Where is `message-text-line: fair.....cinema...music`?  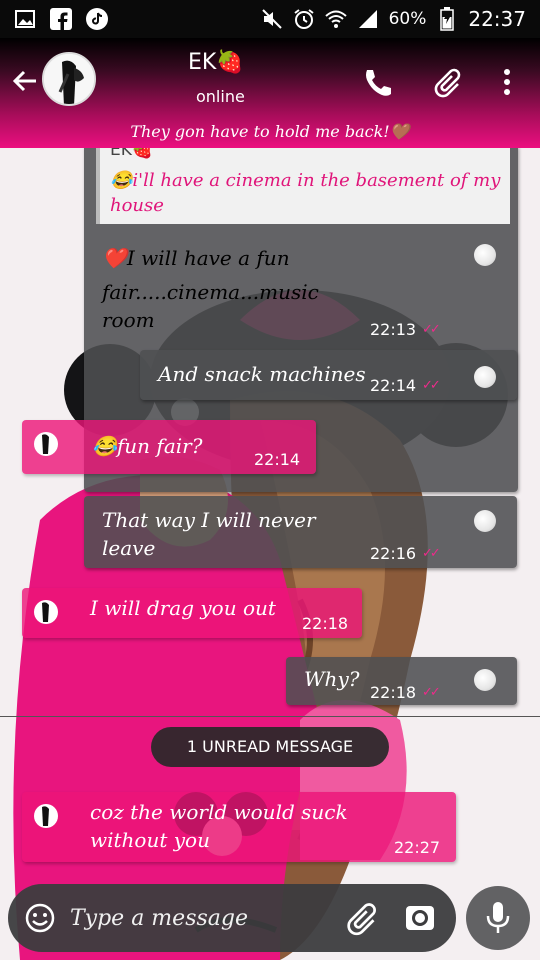
message-text-line: fair.....cinema...music is located at coordinates (210, 292).